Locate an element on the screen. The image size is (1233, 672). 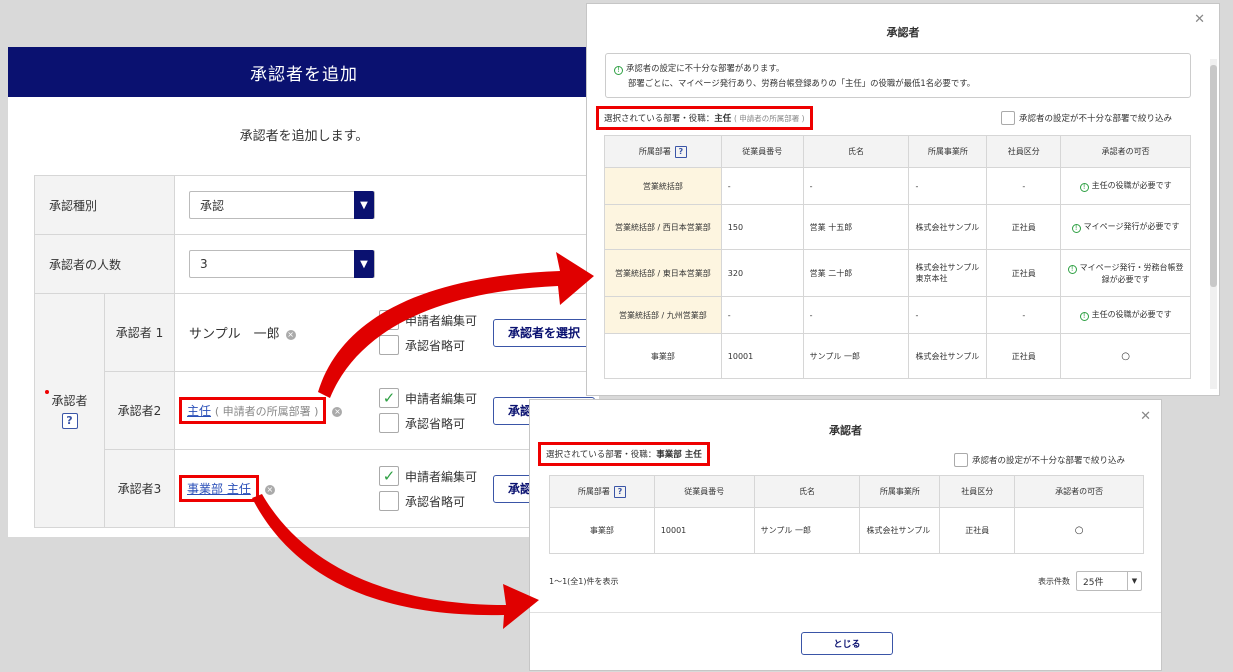
per-page-select: 25件 ▼ is located at coordinates (1109, 581).